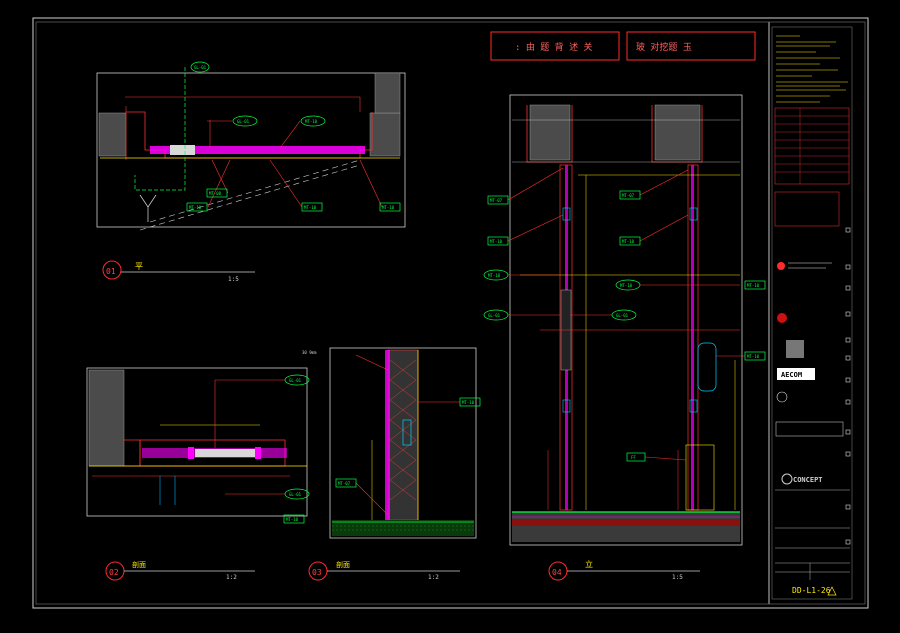  I want to click on view-01-number: 01, so click(111, 271).